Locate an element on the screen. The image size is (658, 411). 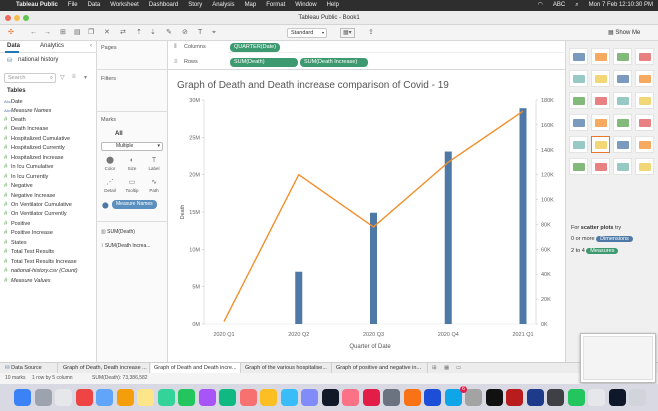
show-me-filled-map is located at coordinates (578, 78).